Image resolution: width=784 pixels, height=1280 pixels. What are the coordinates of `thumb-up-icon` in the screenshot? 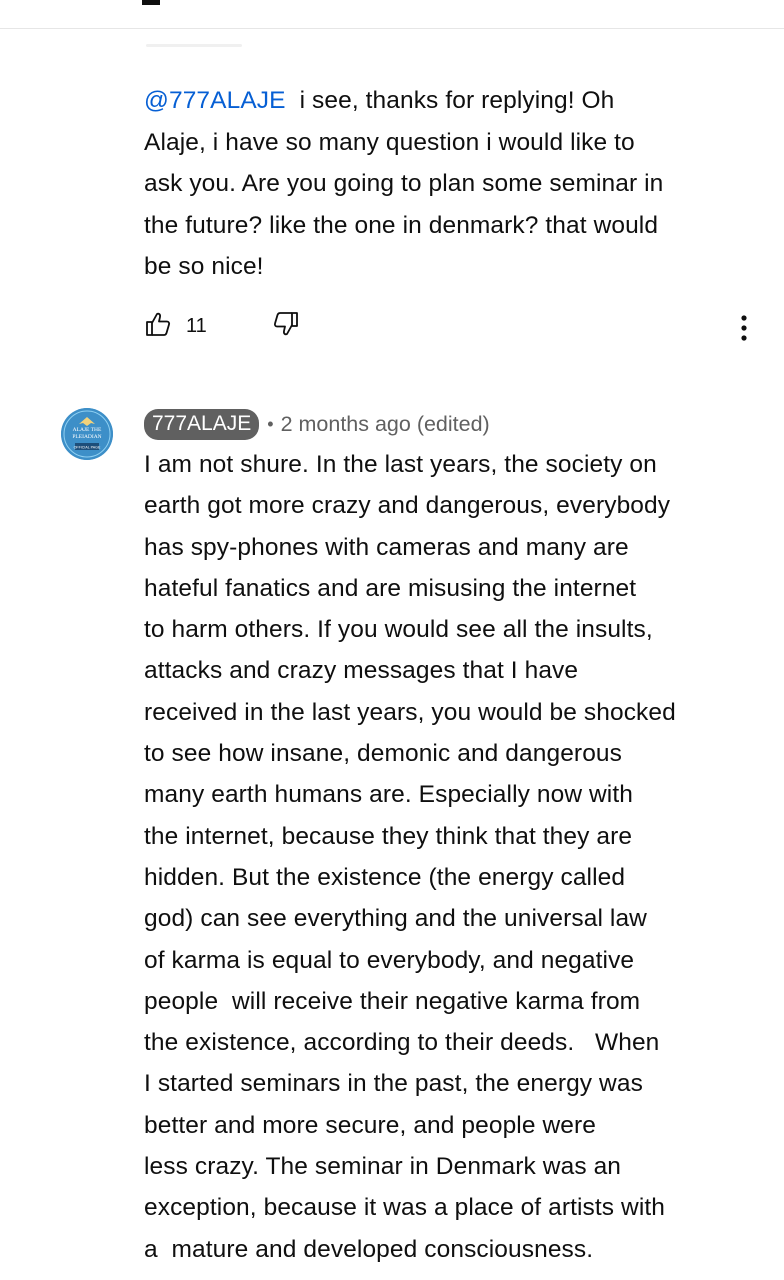 It's located at (158, 326).